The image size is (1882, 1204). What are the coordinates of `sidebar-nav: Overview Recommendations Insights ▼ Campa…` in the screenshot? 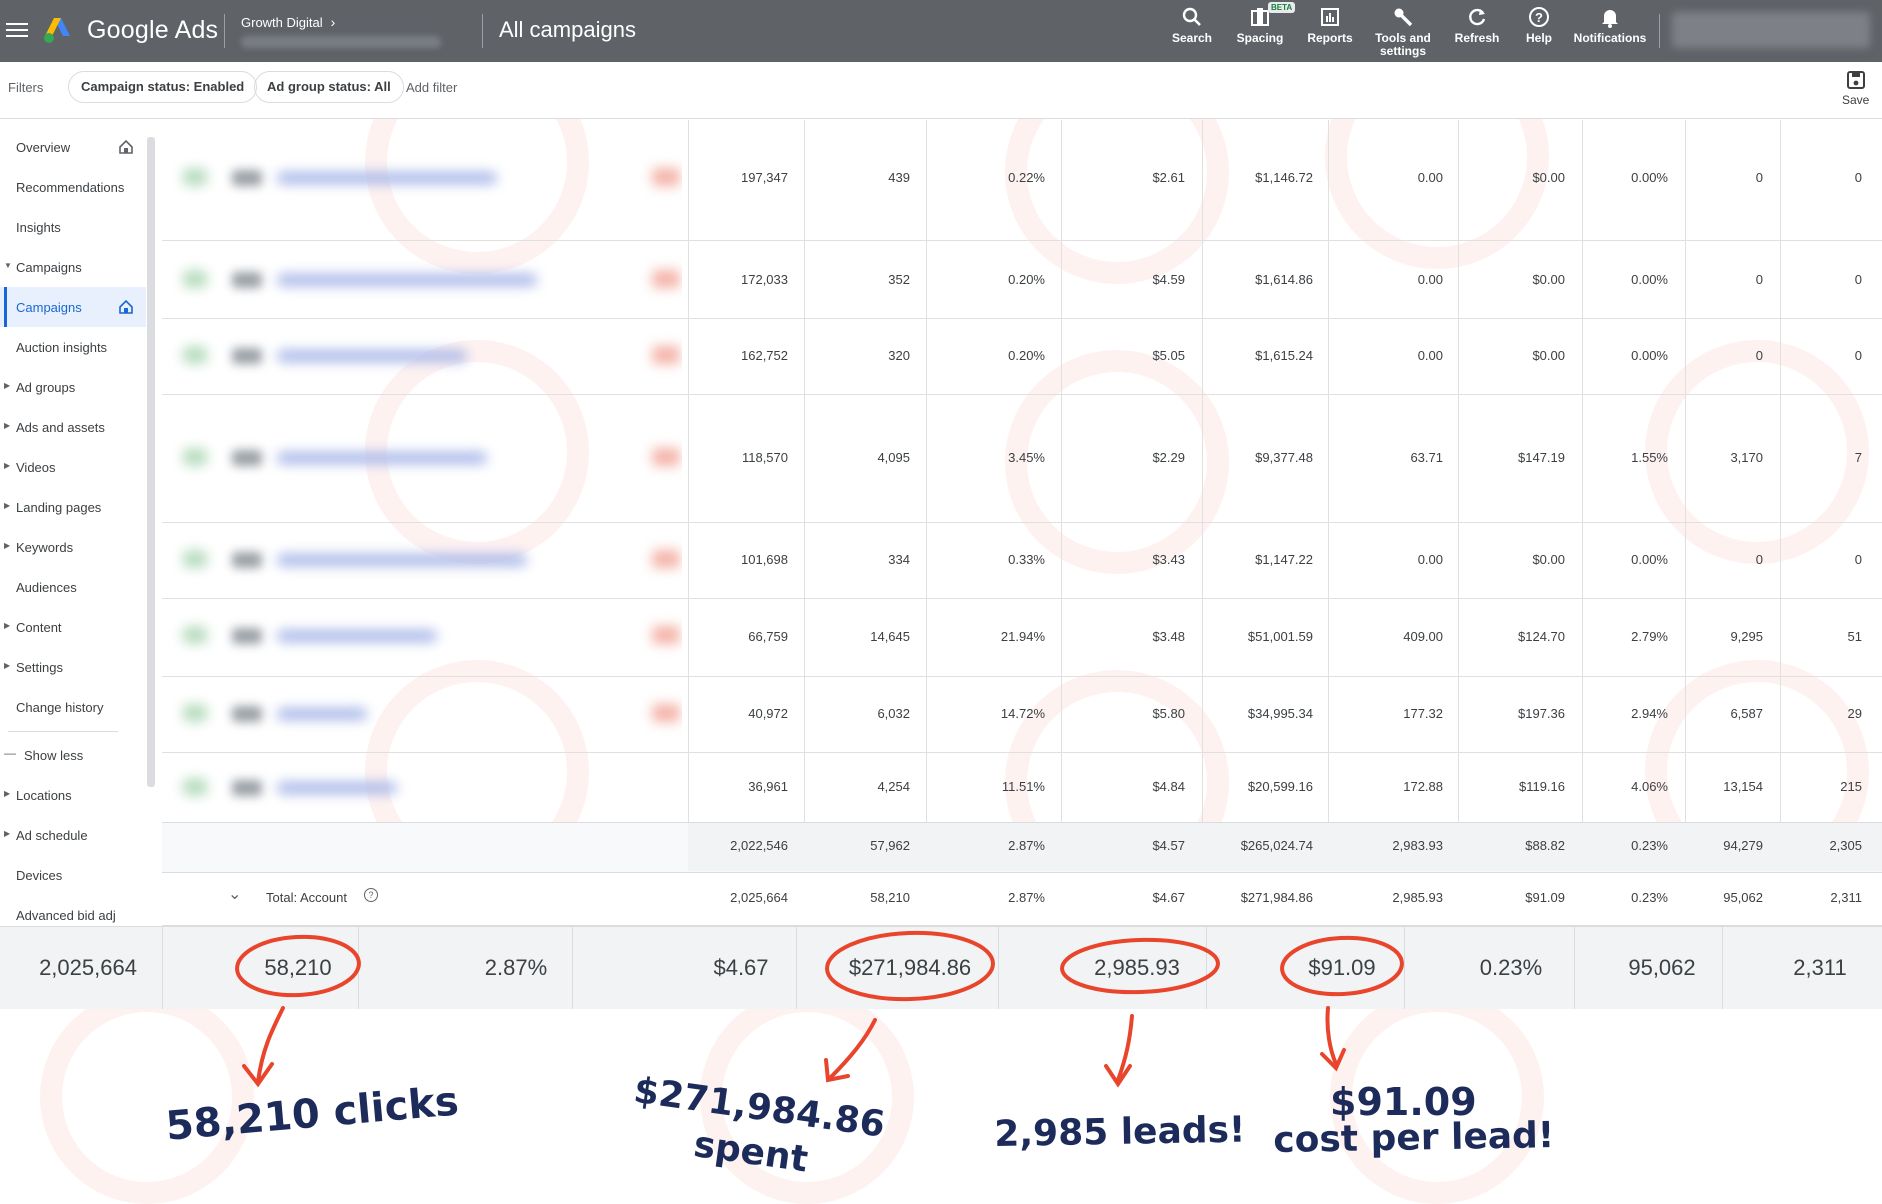 It's located at (80, 522).